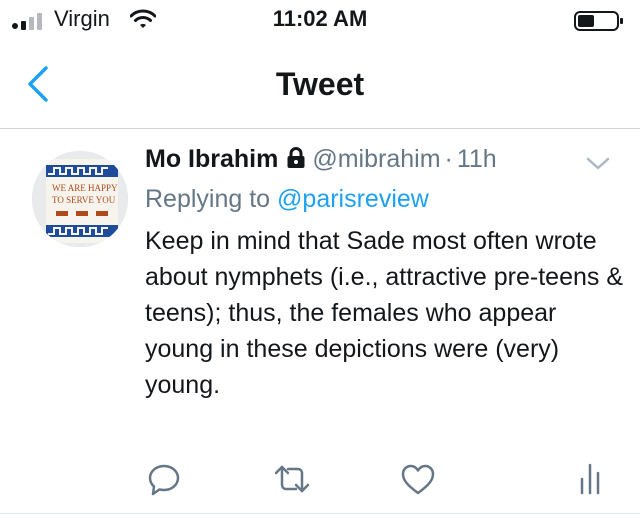 This screenshot has width=640, height=520. I want to click on avatar-text-line-1: WE ARE HAPPY, so click(85, 188).